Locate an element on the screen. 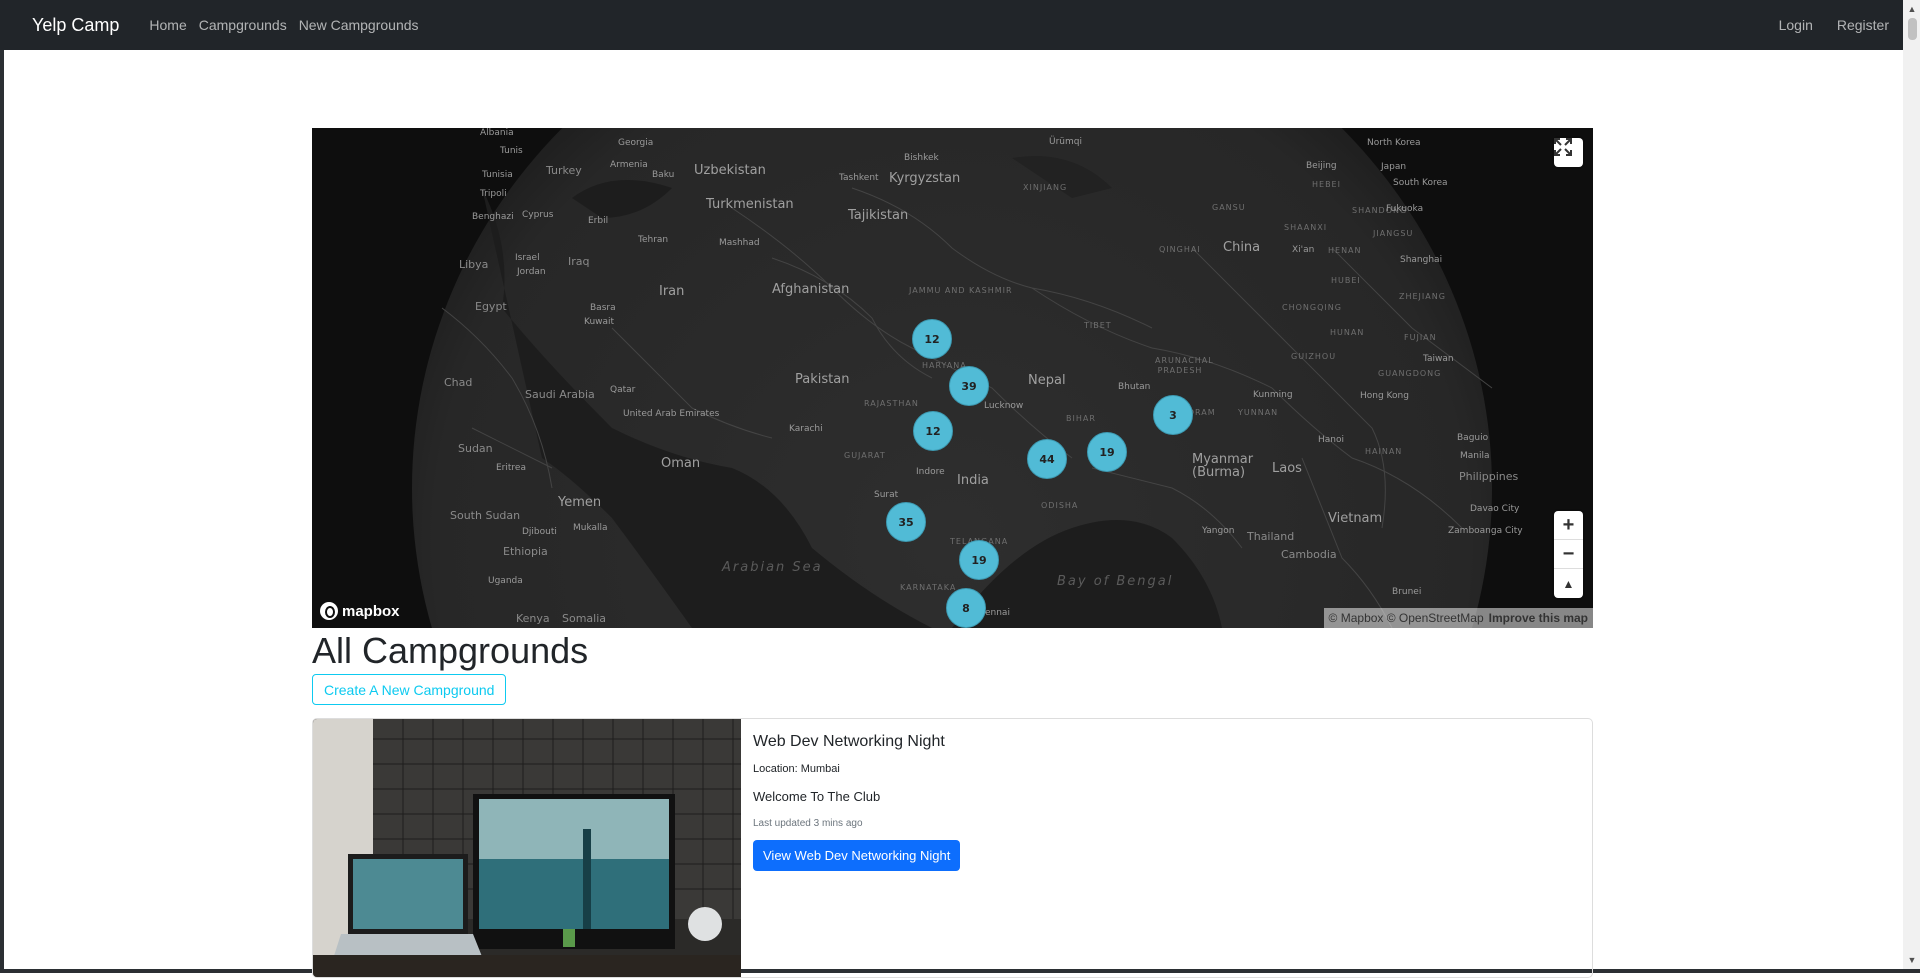  map-label: HEBEI is located at coordinates (1326, 184).